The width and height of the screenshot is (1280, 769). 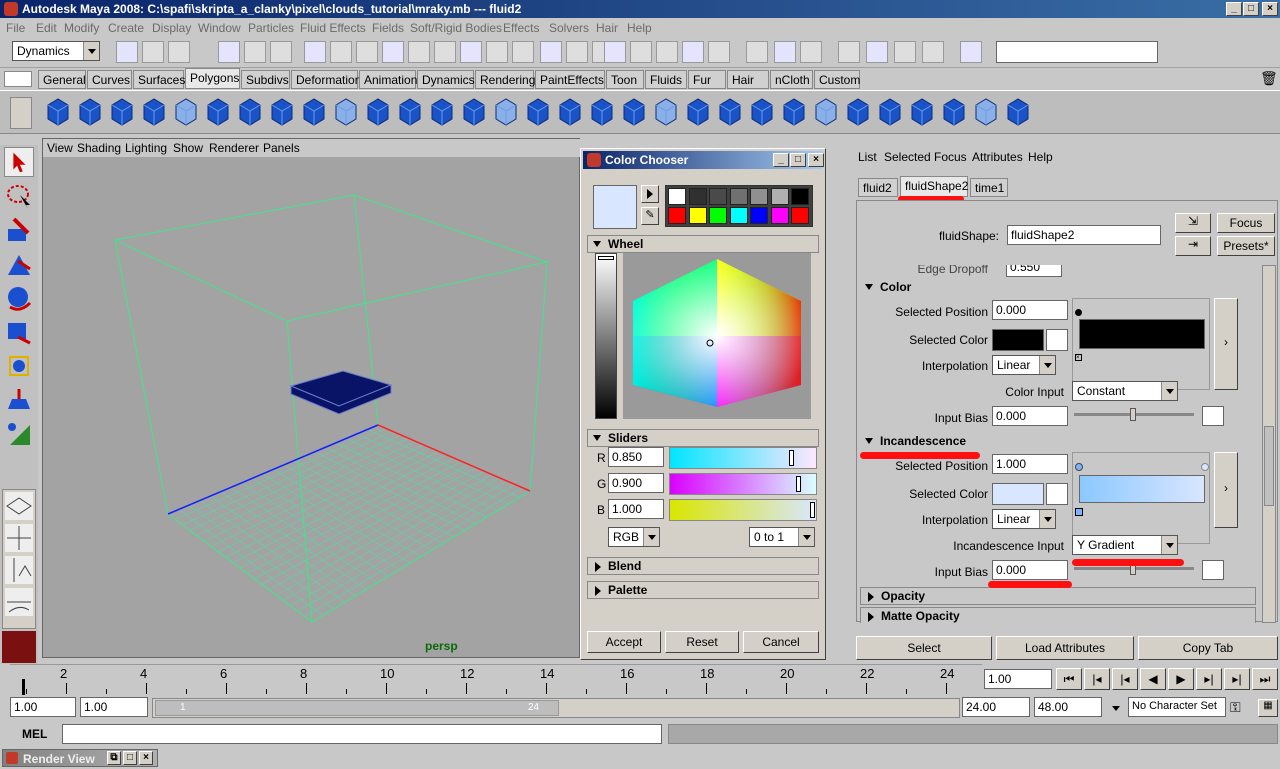 I want to click on g-slider-handle, so click(x=798, y=484).